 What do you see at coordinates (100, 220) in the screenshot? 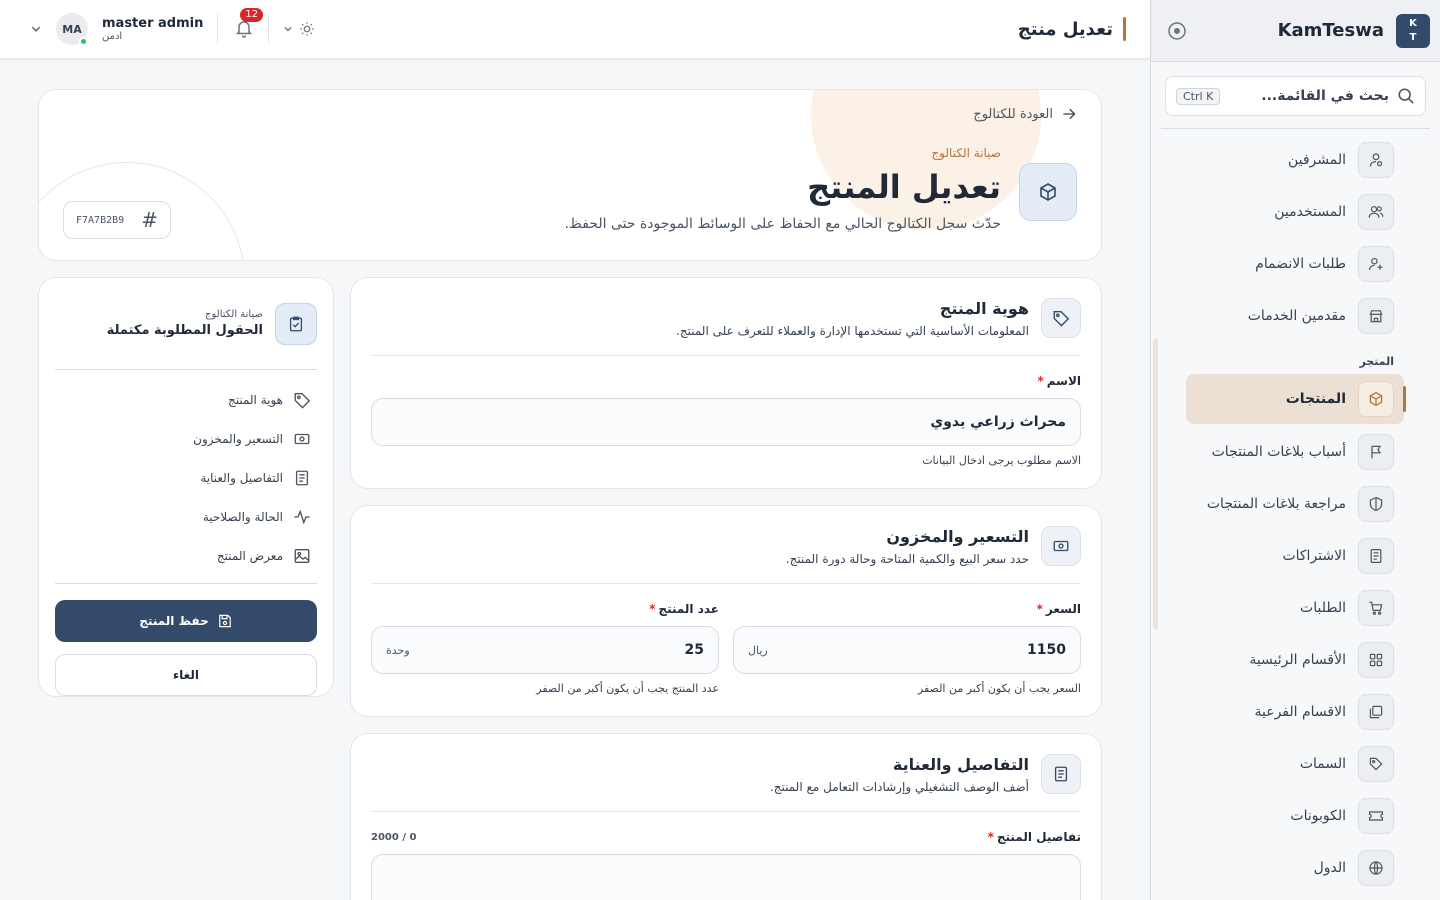
I see `product-sku: F7A7B2B9` at bounding box center [100, 220].